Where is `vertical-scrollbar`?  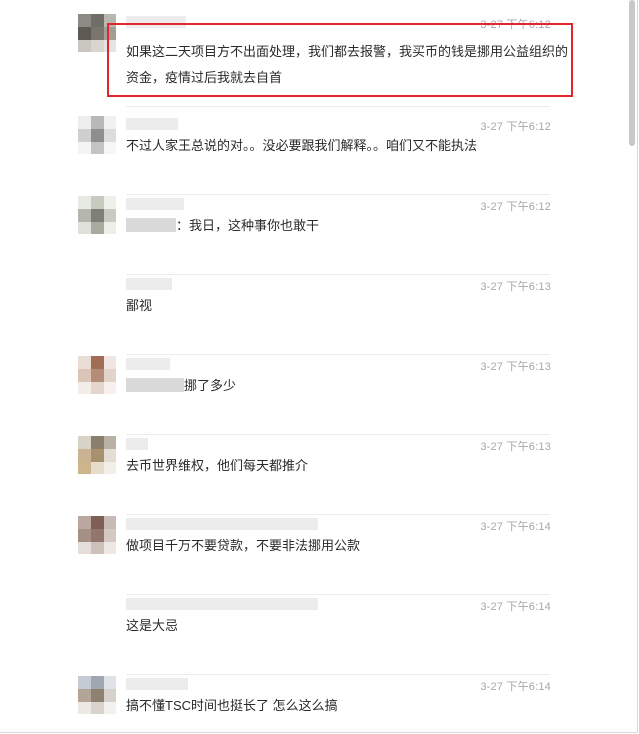
vertical-scrollbar is located at coordinates (632, 366).